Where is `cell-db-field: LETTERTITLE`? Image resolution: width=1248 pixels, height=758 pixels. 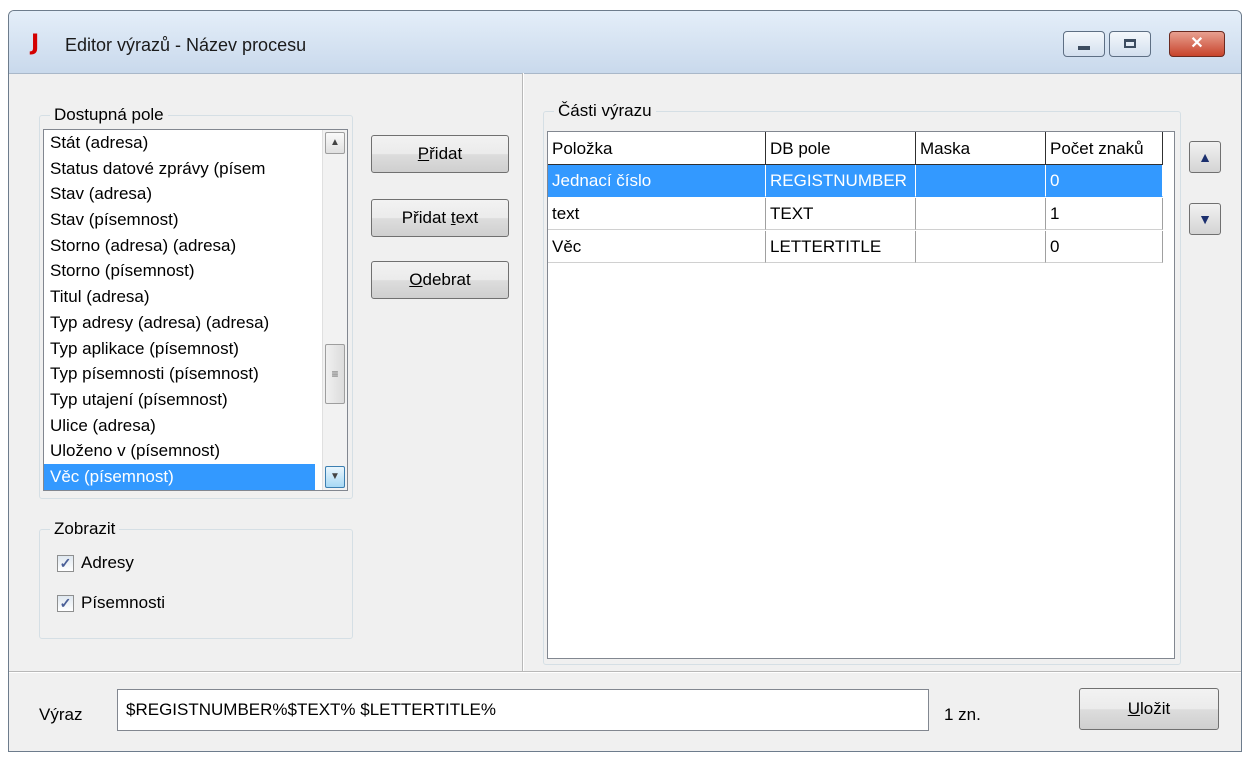
cell-db-field: LETTERTITLE is located at coordinates (841, 247).